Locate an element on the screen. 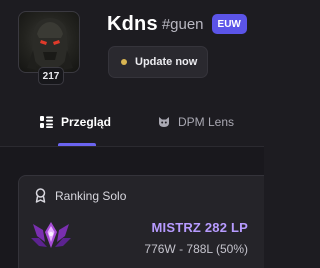 The image size is (320, 268). summoner-name-row: Kdns #guen EUW is located at coordinates (177, 24).